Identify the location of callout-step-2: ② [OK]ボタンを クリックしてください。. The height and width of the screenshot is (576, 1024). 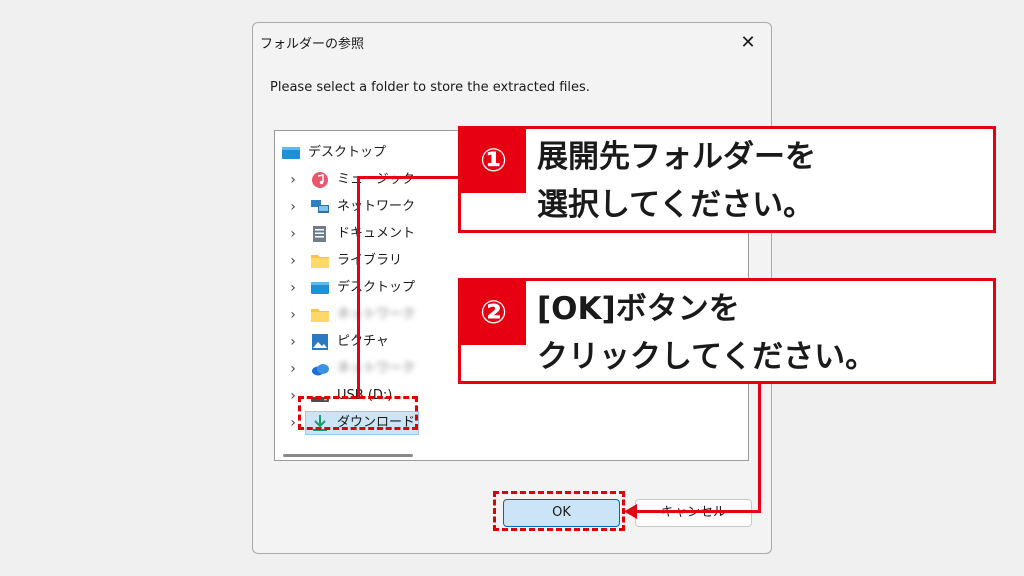
(727, 331).